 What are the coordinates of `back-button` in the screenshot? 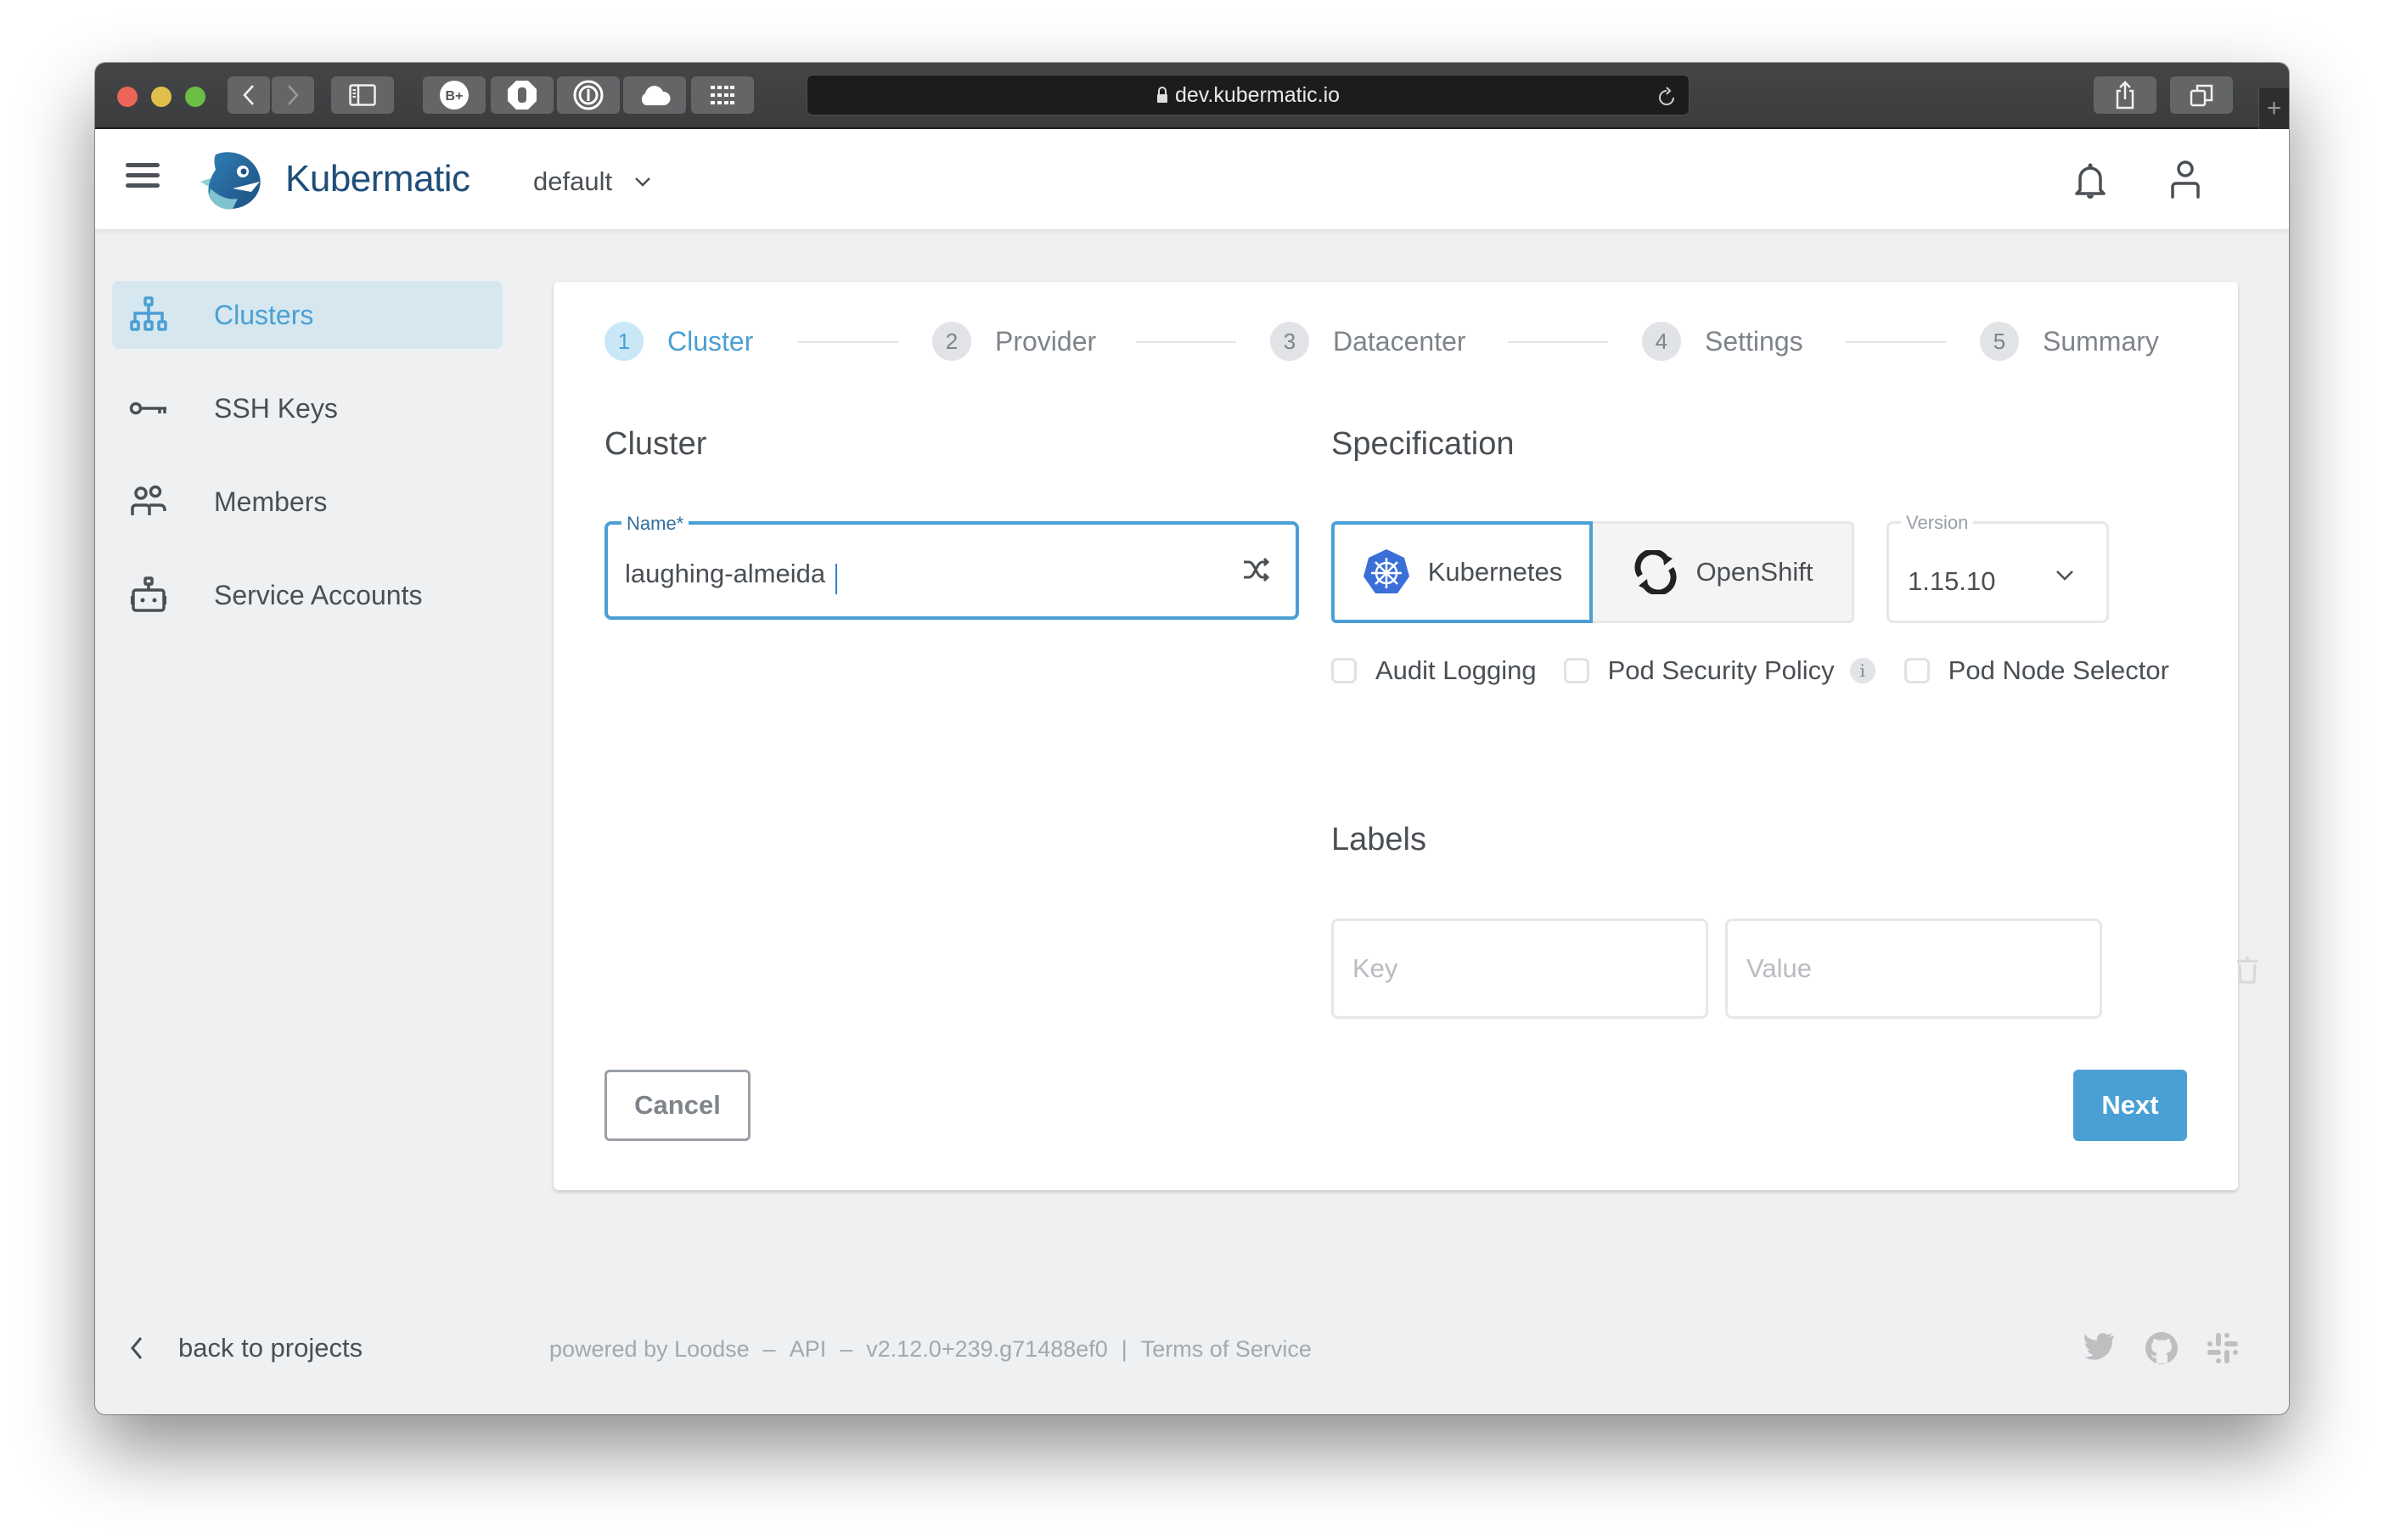 It's located at (249, 95).